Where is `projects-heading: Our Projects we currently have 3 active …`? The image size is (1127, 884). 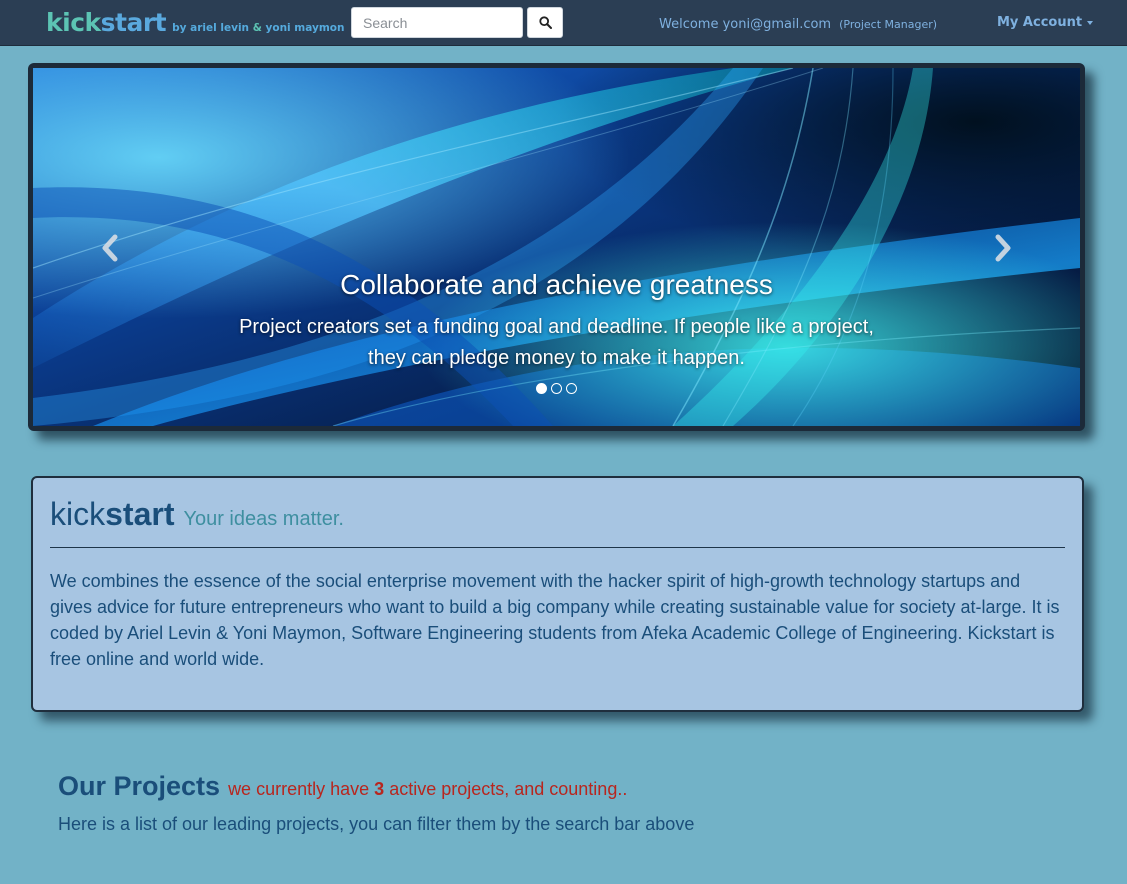
projects-heading: Our Projects we currently have 3 active … is located at coordinates (578, 786).